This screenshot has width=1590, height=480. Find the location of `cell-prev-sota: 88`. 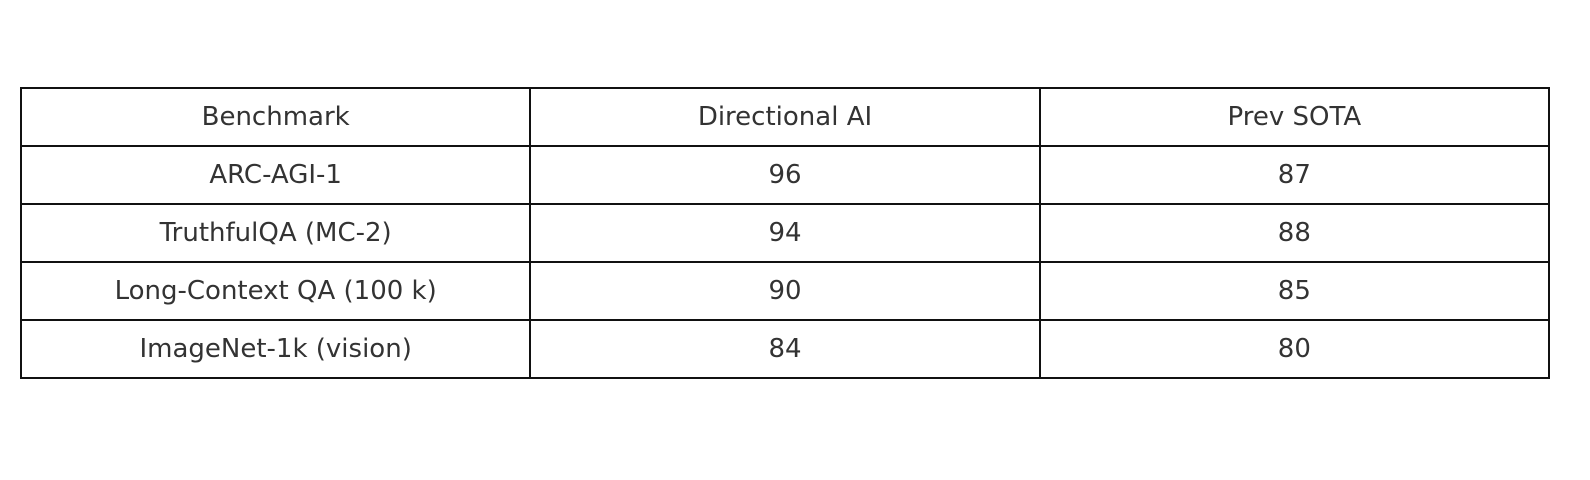

cell-prev-sota: 88 is located at coordinates (1294, 233).